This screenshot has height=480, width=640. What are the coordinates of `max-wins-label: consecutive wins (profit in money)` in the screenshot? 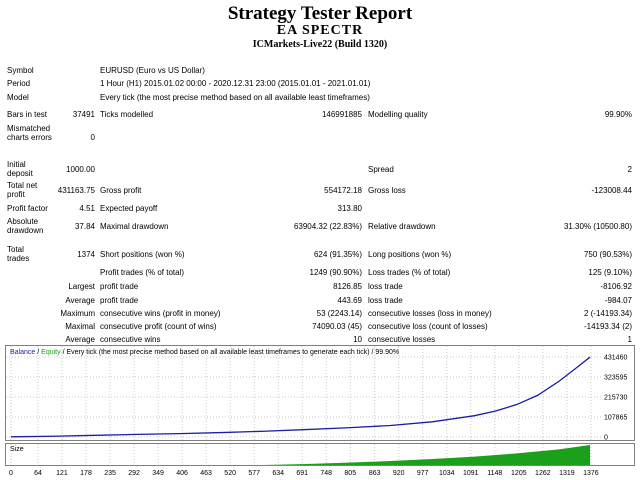 It's located at (160, 313).